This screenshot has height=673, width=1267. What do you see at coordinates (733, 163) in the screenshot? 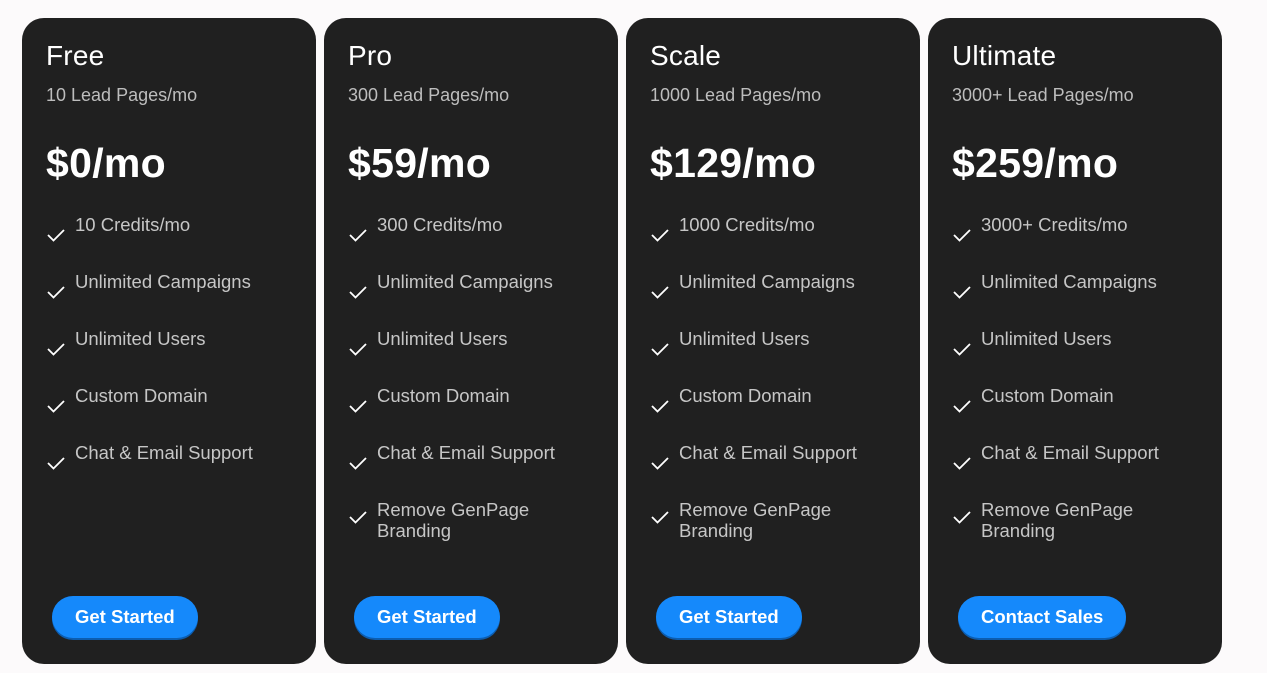
I see `plan-price: $129/mo` at bounding box center [733, 163].